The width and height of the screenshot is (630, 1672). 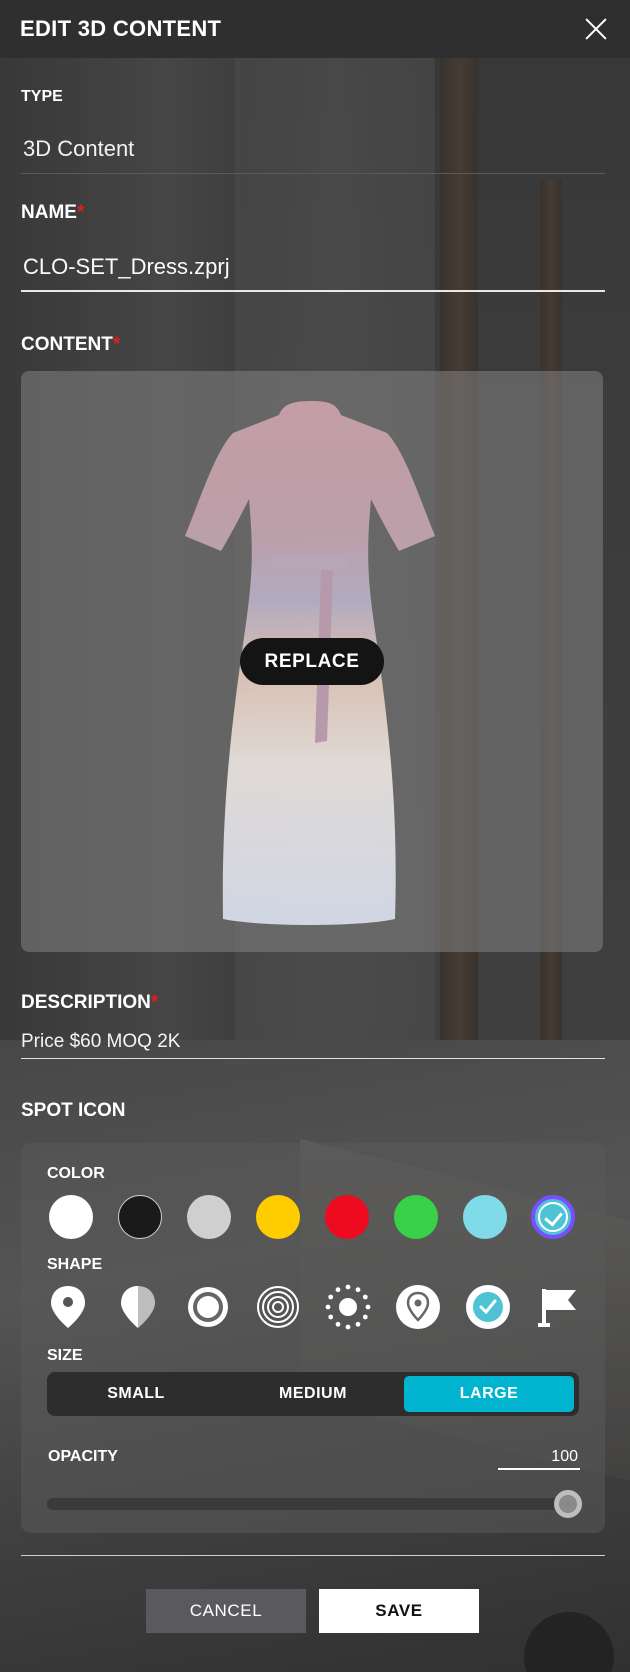 I want to click on opacity-slider-thumb, so click(x=568, y=1504).